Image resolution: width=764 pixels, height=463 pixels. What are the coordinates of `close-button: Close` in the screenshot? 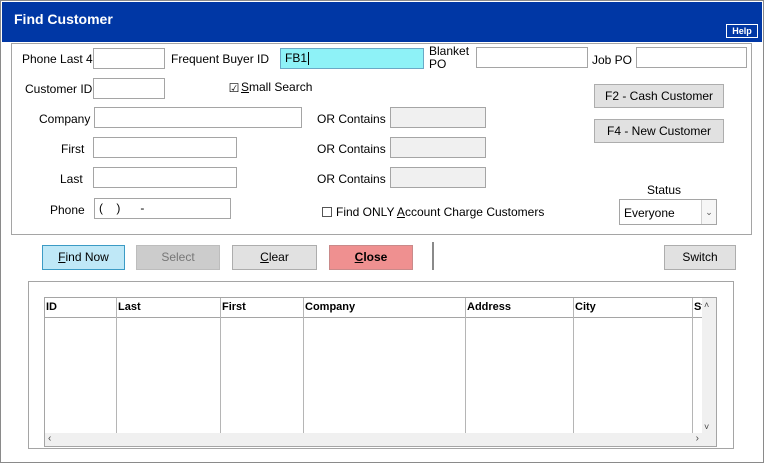 It's located at (371, 257).